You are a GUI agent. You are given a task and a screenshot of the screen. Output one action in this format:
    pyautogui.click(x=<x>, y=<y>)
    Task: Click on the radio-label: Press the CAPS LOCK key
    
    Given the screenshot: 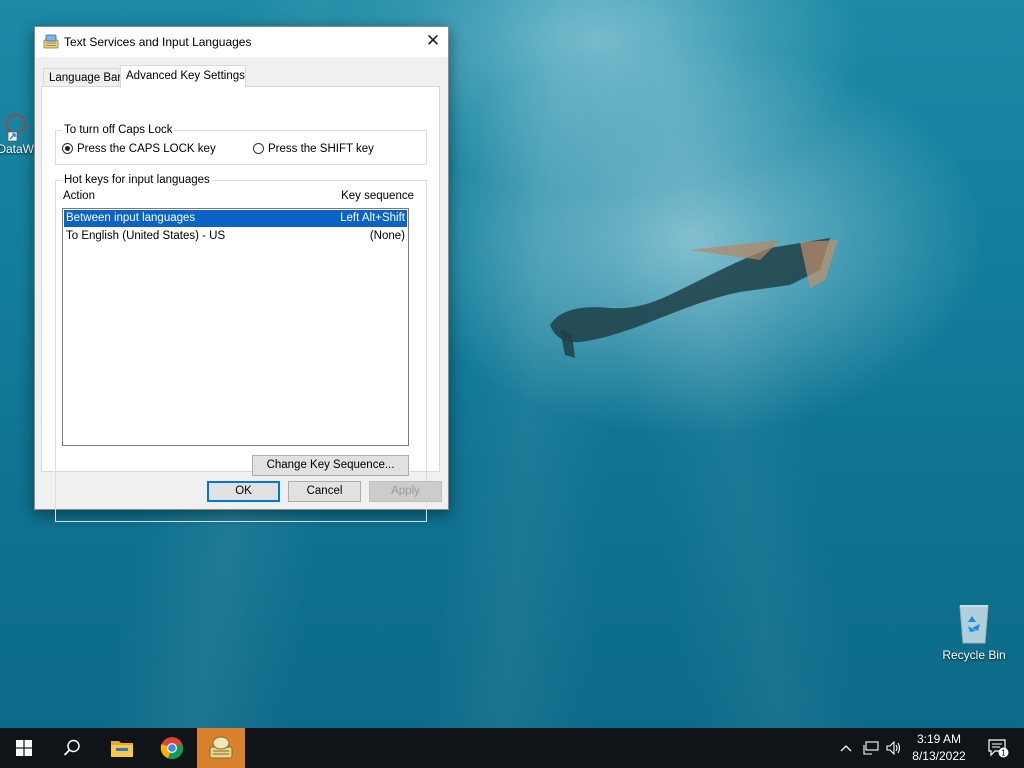 What is the action you would take?
    pyautogui.click(x=146, y=149)
    